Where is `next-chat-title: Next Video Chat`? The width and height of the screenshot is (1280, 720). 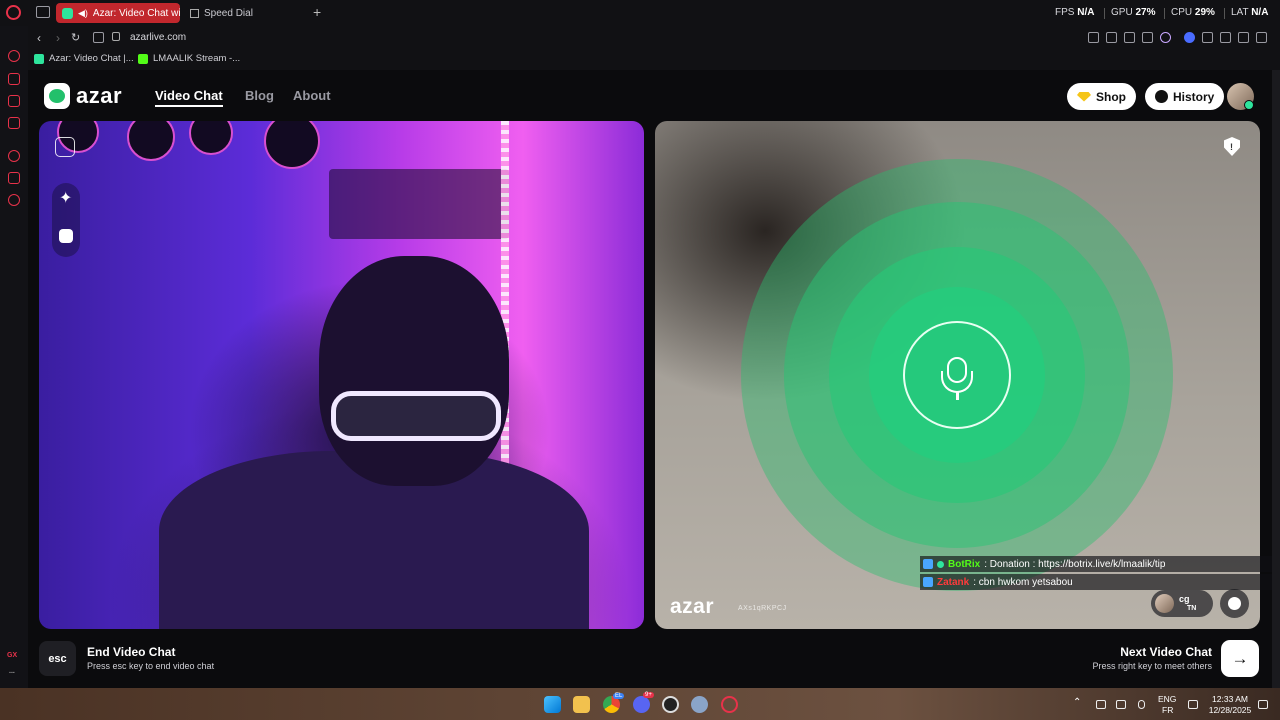 next-chat-title: Next Video Chat is located at coordinates (1166, 652).